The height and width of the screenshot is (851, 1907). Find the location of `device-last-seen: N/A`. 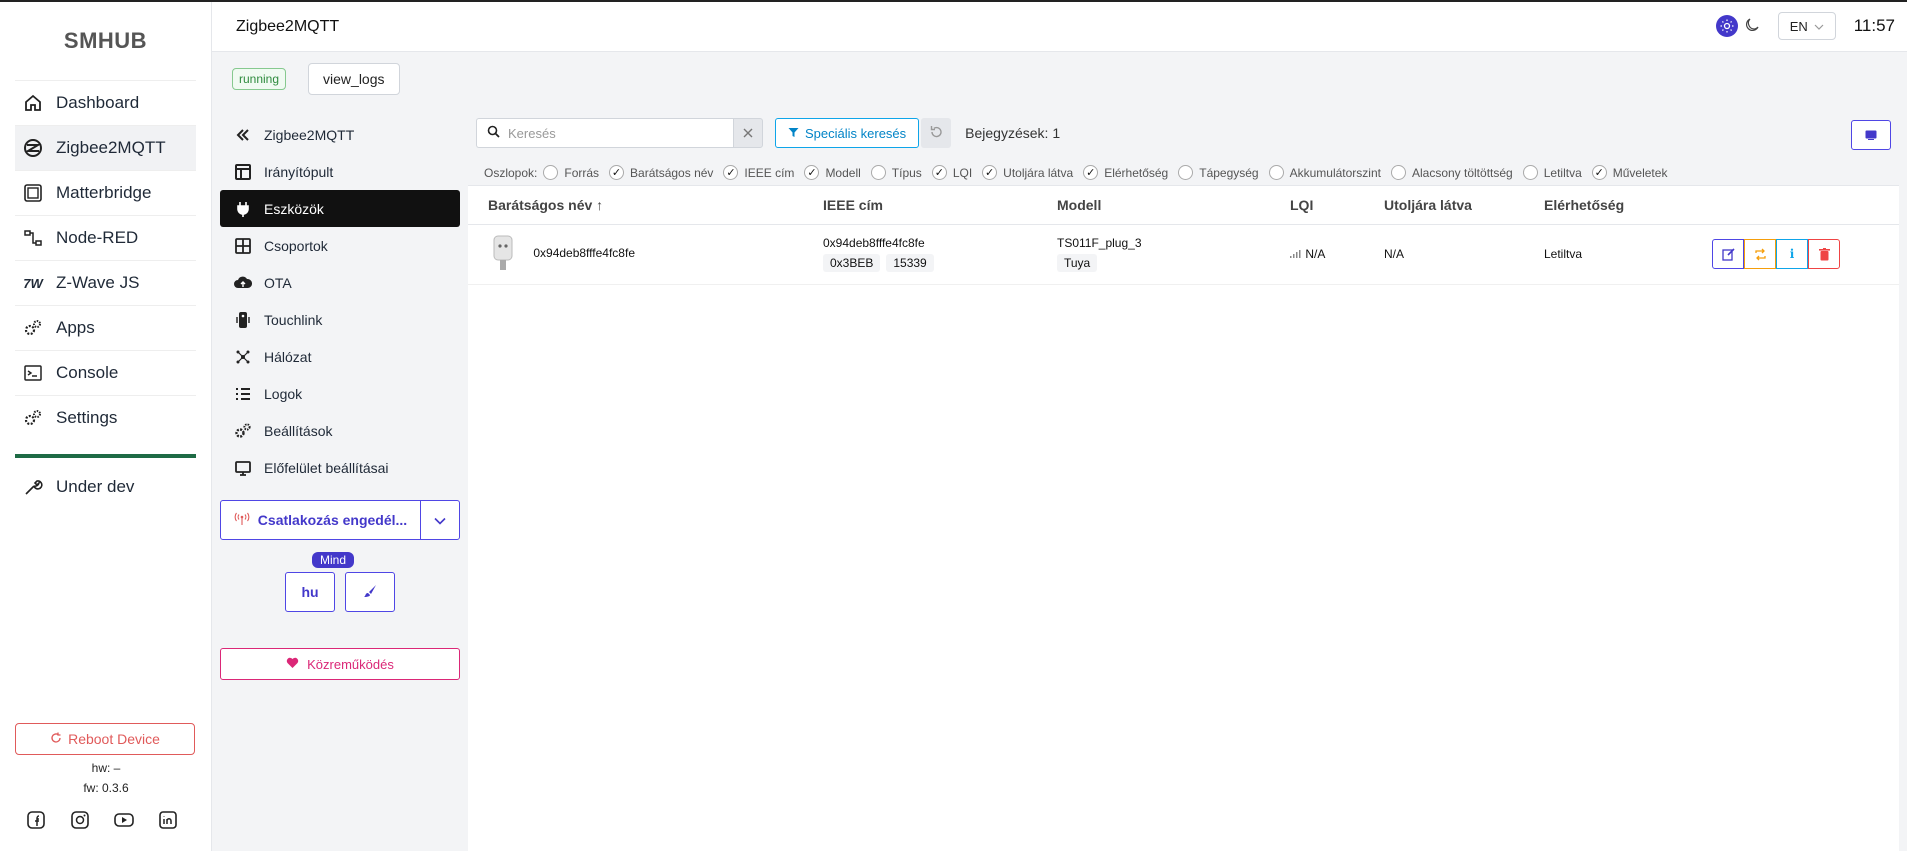

device-last-seen: N/A is located at coordinates (1444, 254).